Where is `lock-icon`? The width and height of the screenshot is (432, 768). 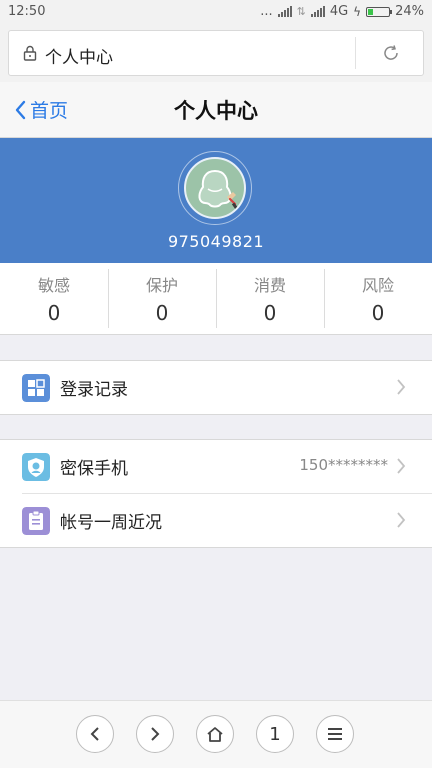 lock-icon is located at coordinates (30, 53).